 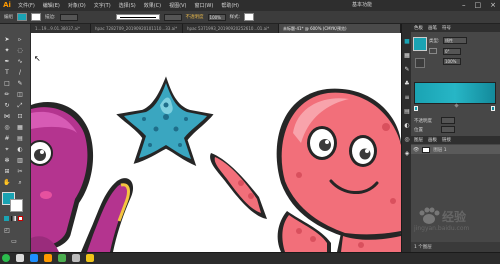 I want to click on brush-dropdown, so click(x=172, y=17).